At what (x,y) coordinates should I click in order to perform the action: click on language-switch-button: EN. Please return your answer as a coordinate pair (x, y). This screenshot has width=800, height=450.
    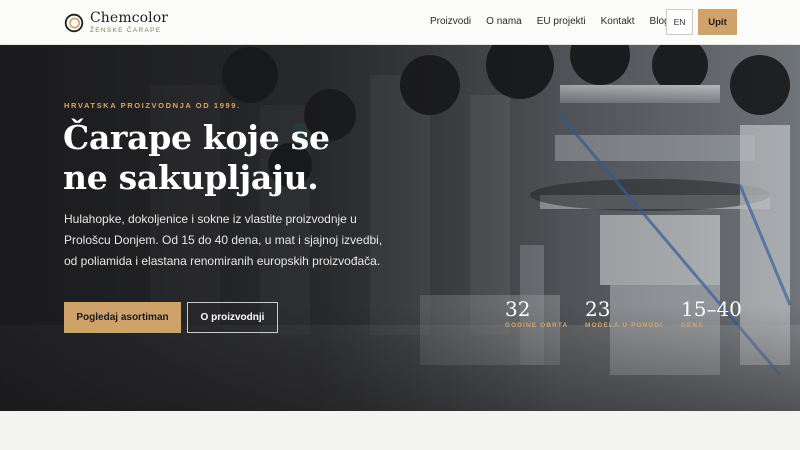
    Looking at the image, I should click on (679, 22).